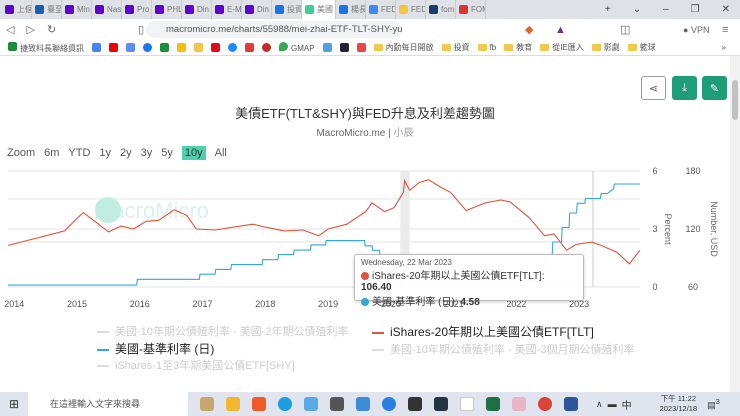 This screenshot has width=740, height=416. I want to click on download-icon, so click(232, 47).